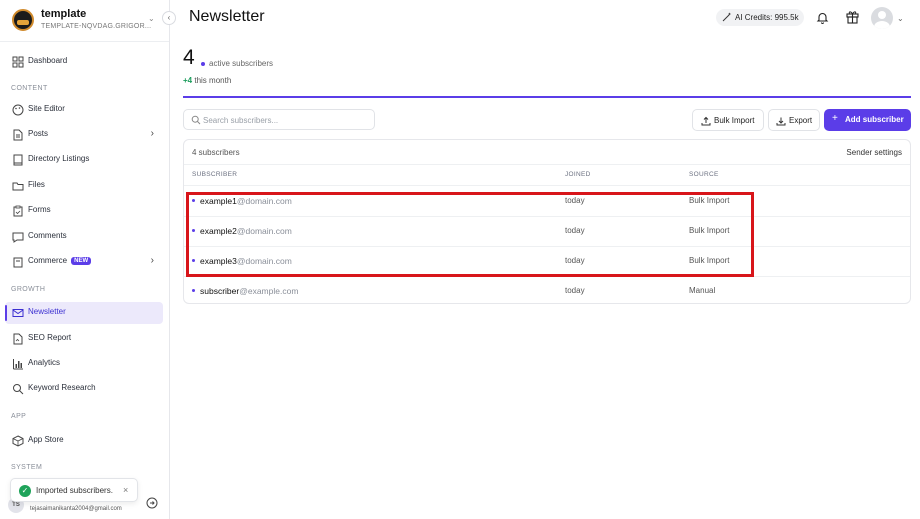 This screenshot has height=519, width=920. What do you see at coordinates (706, 121) in the screenshot?
I see `upload-icon` at bounding box center [706, 121].